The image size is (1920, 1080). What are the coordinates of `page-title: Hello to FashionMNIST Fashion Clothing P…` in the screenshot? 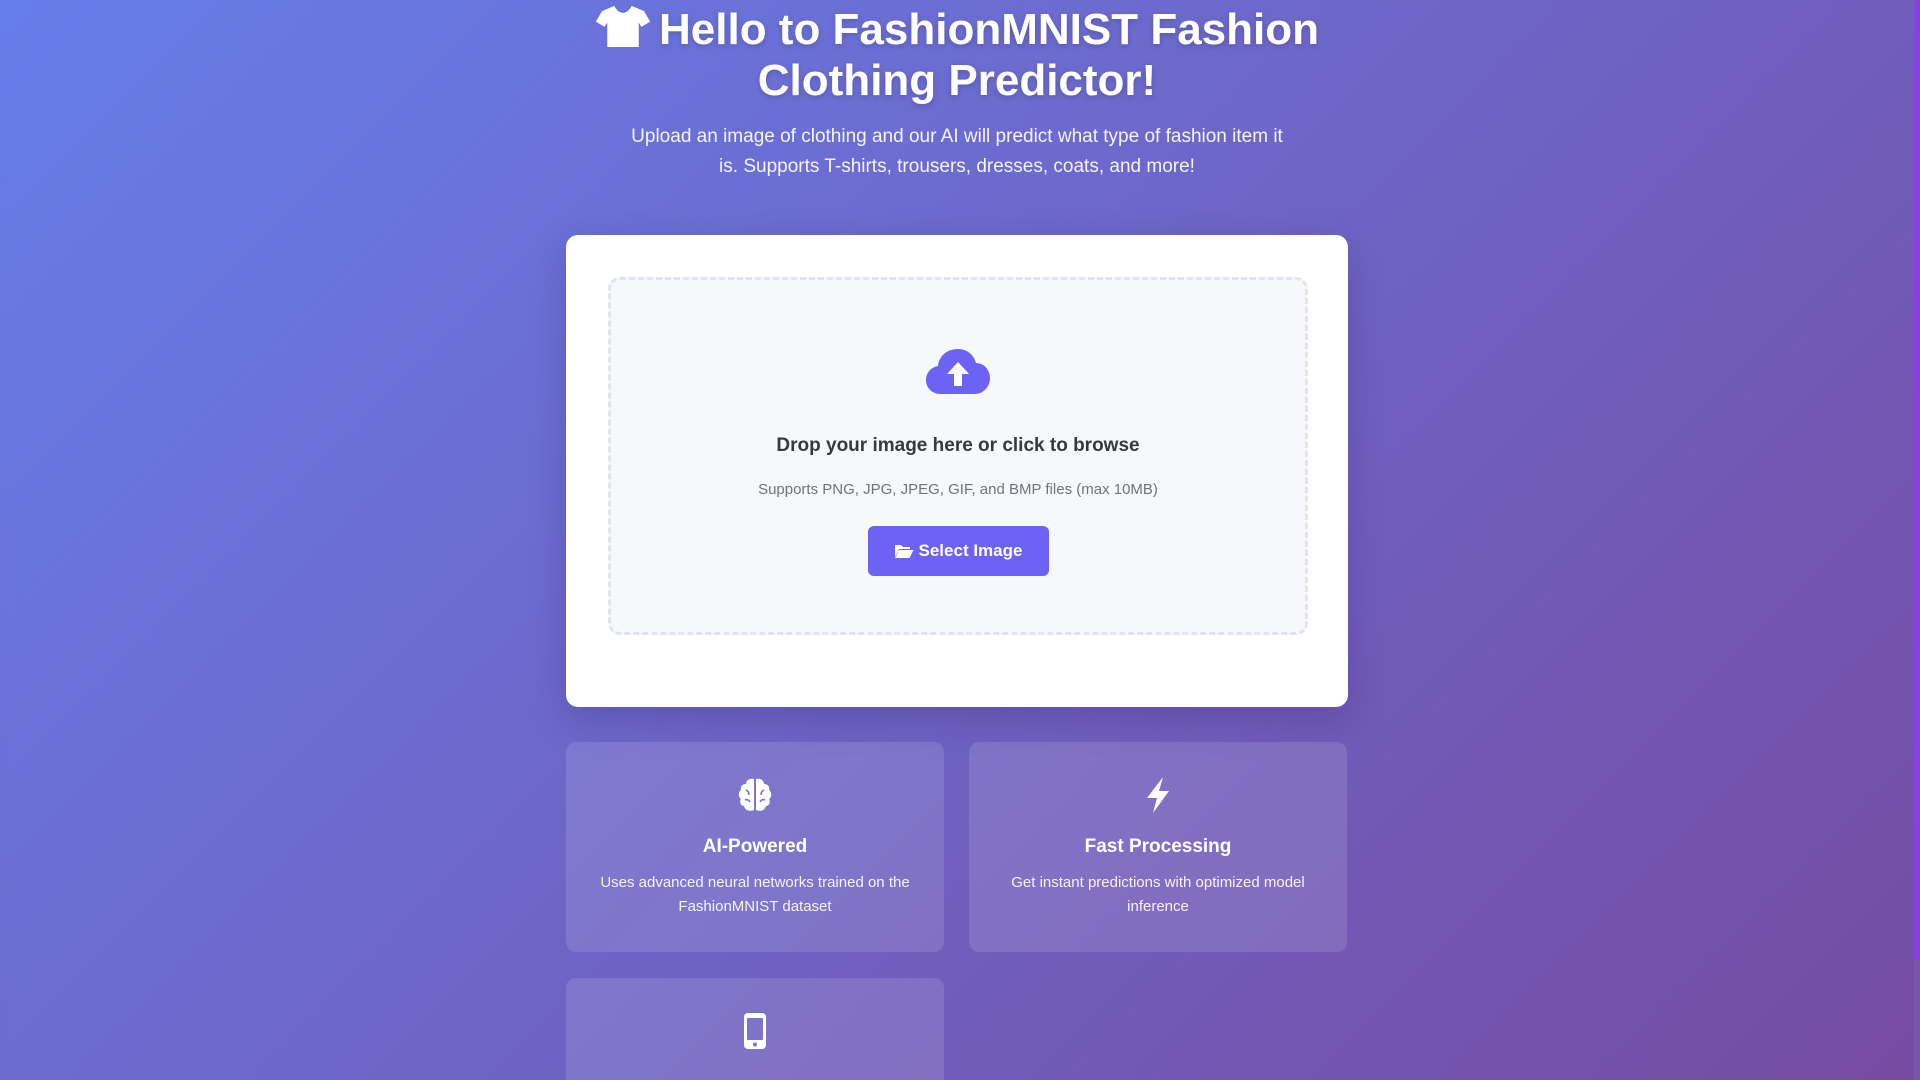 It's located at (957, 53).